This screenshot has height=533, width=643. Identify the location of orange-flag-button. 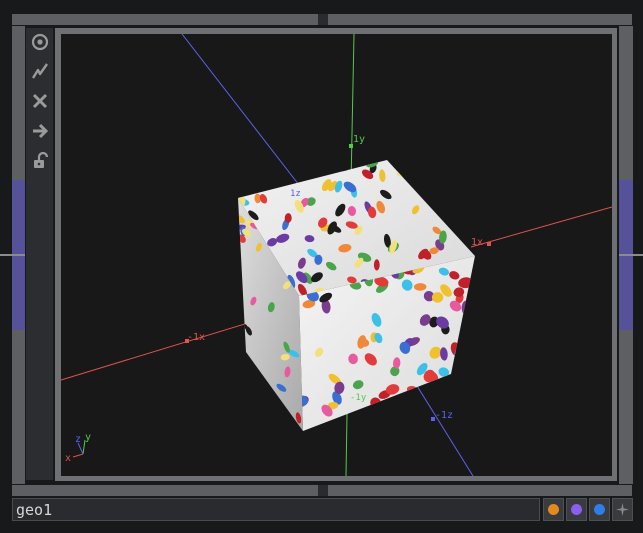
(553, 509).